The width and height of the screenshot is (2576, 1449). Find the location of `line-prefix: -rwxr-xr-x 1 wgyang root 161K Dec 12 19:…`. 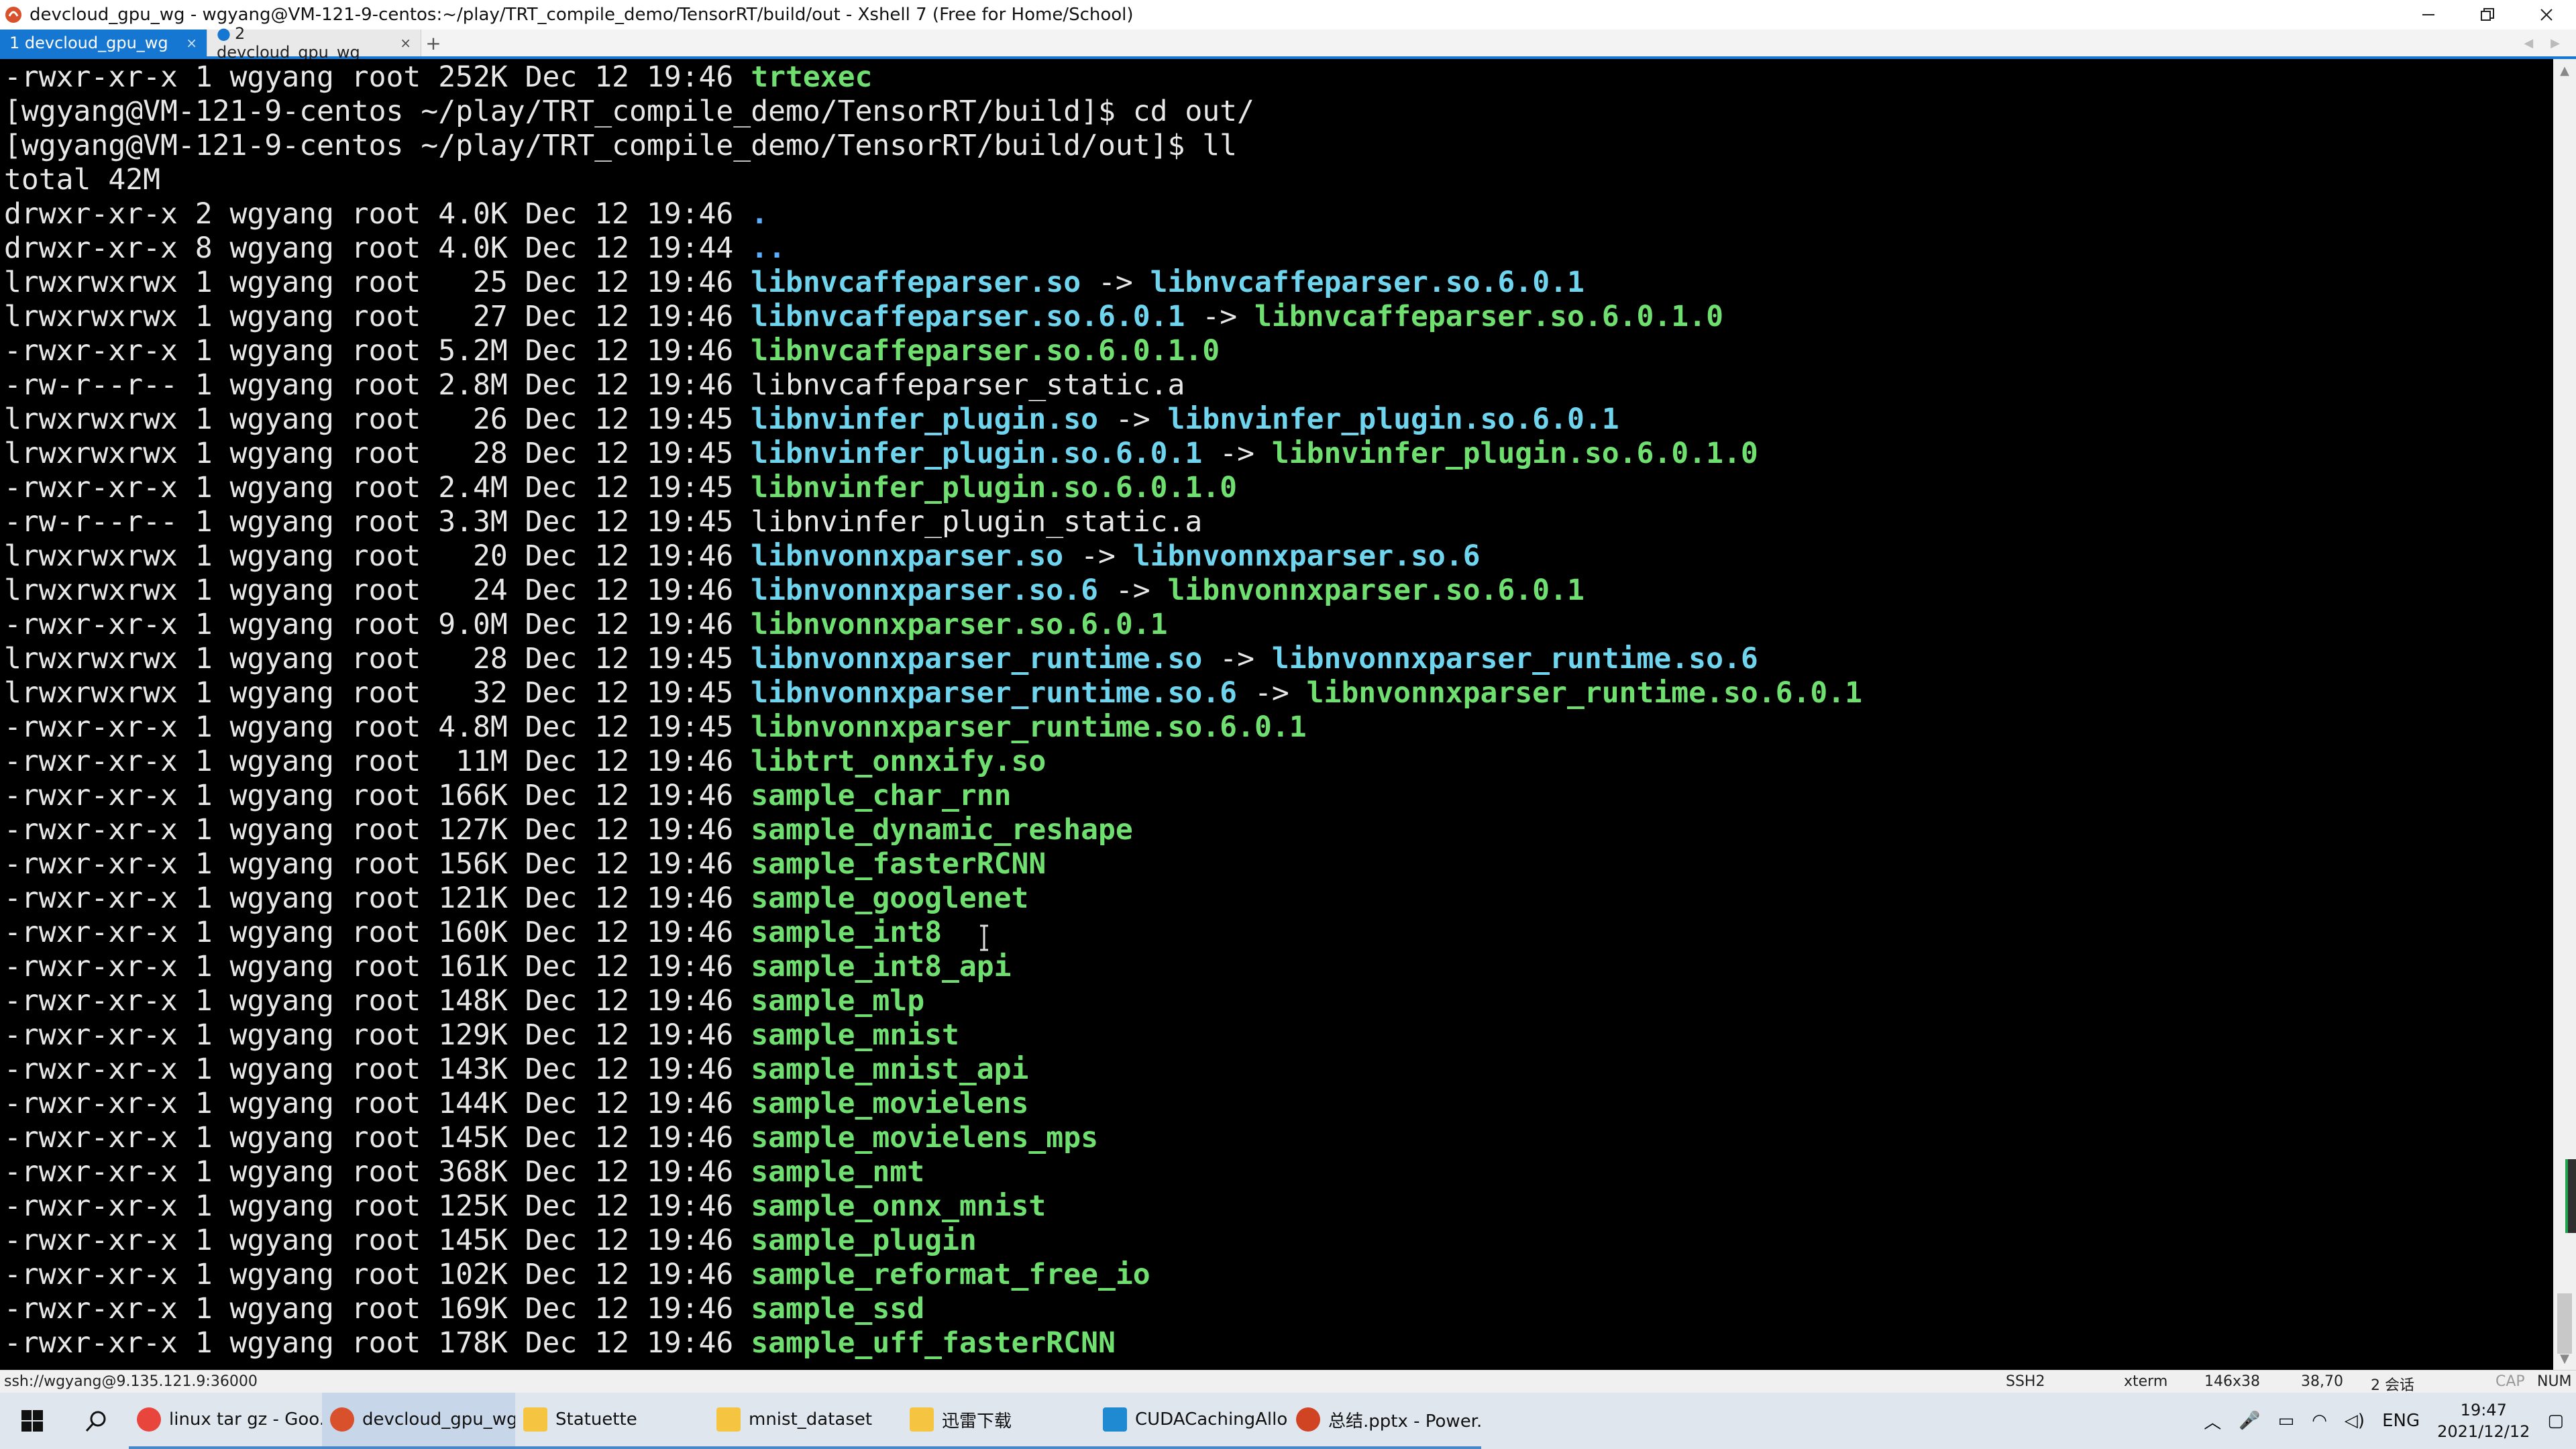

line-prefix: -rwxr-xr-x 1 wgyang root 161K Dec 12 19:… is located at coordinates (377, 966).